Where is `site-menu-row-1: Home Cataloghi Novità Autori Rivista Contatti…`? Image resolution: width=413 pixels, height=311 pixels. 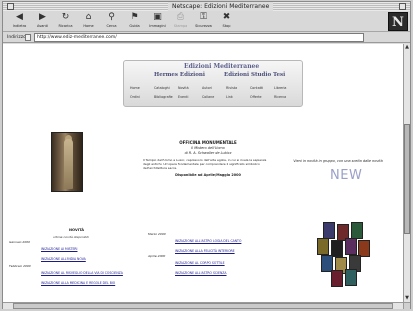 site-menu-row-1: Home Cataloghi Novità Autori Rivista Contatti… is located at coordinates (214, 88).